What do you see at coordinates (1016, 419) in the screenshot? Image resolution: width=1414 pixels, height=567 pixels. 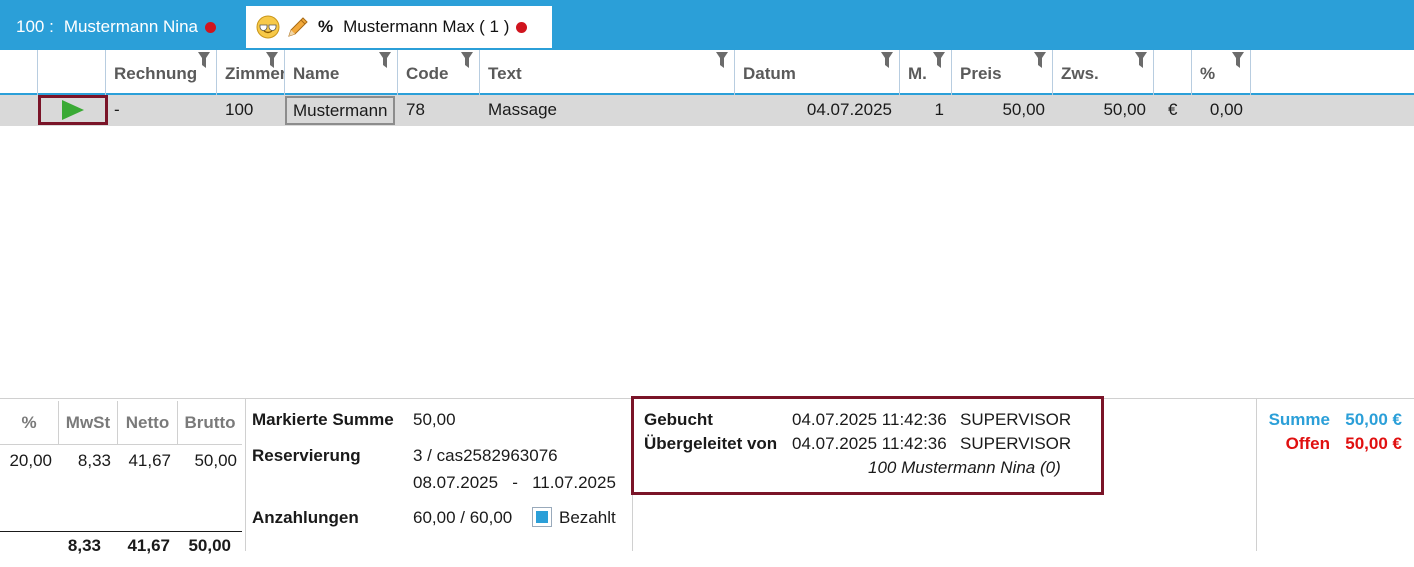 I see `gebucht-user: SUPERVISOR` at bounding box center [1016, 419].